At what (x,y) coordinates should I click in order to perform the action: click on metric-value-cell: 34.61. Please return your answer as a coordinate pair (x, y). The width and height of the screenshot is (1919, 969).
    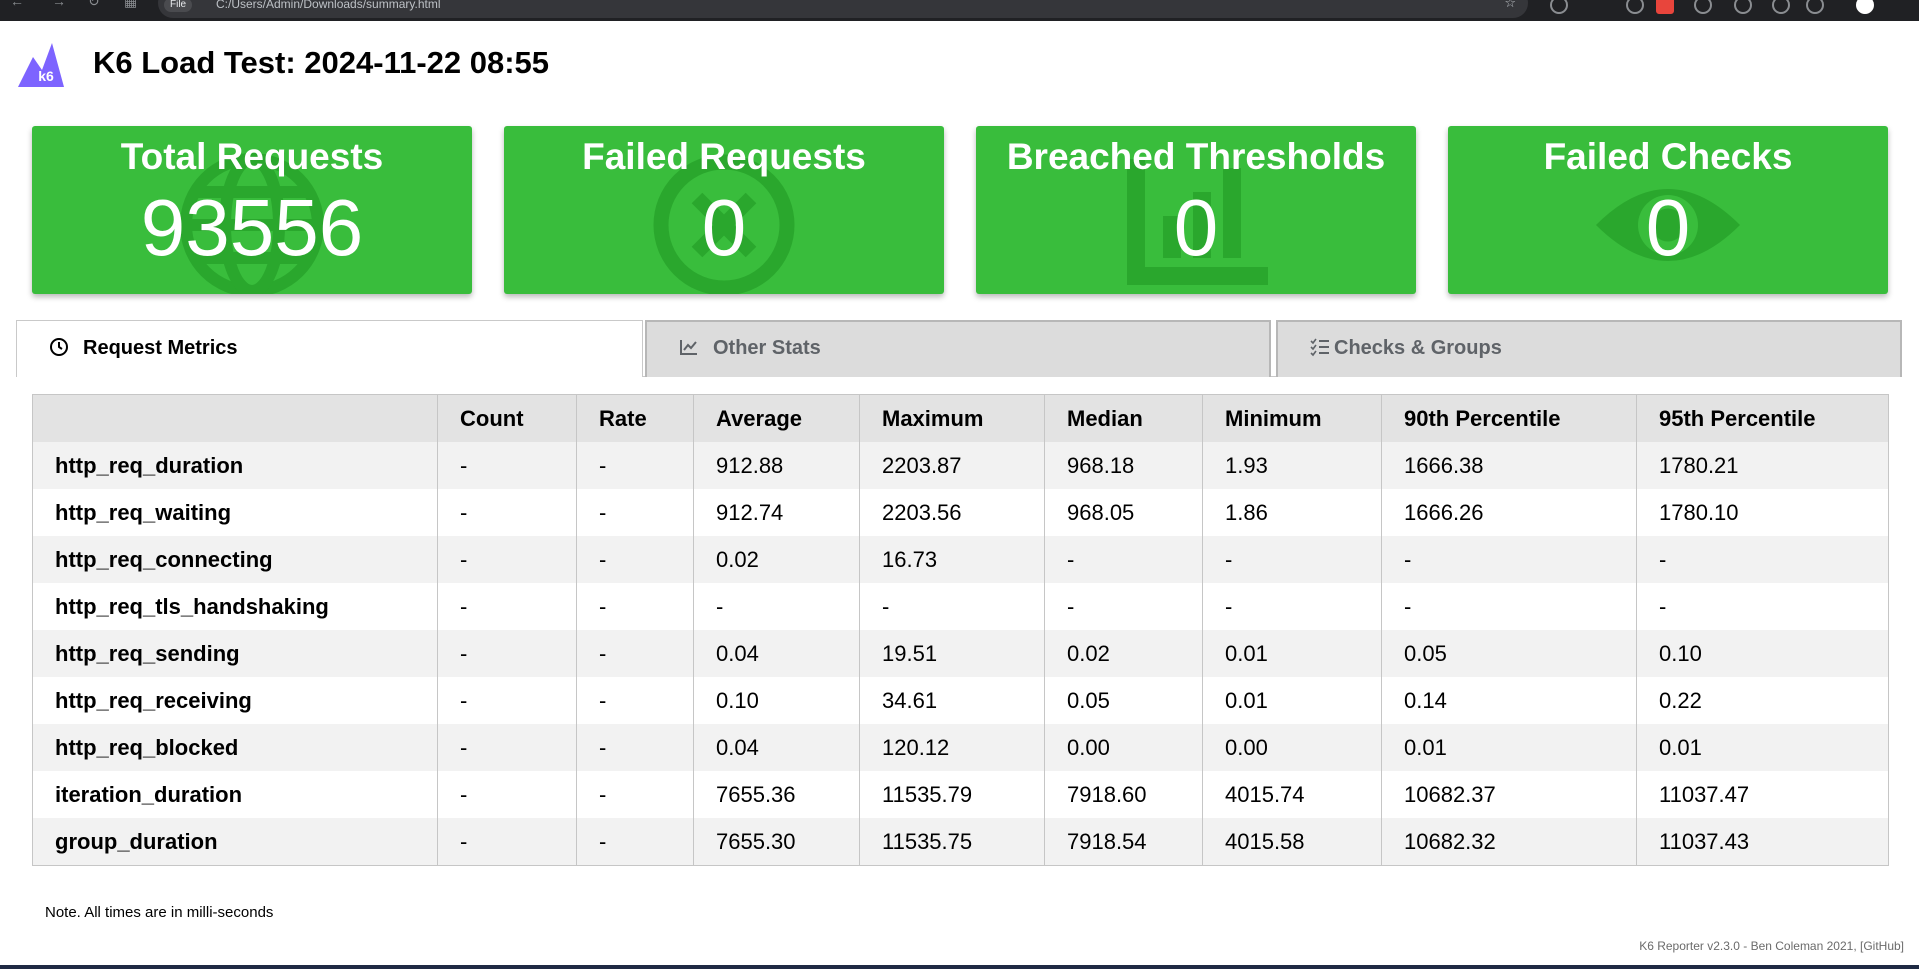
    Looking at the image, I should click on (952, 700).